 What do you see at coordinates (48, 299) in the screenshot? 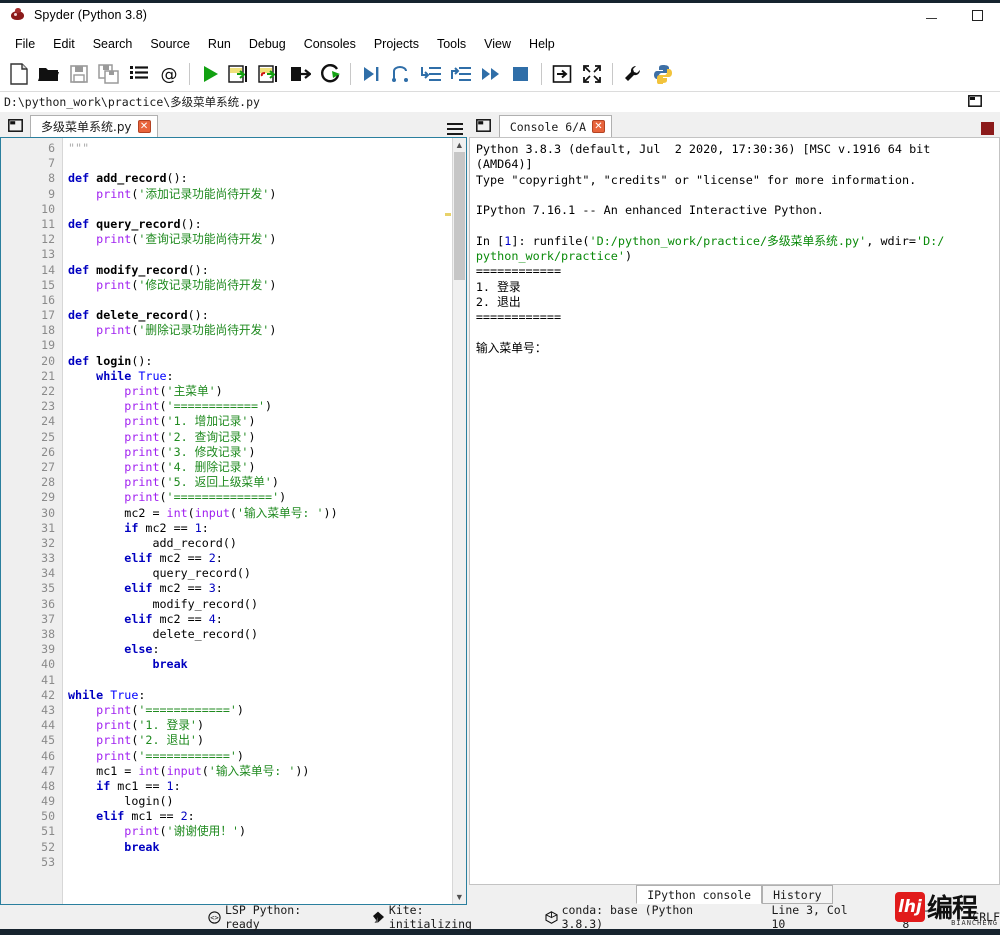
I see `line-number: 16` at bounding box center [48, 299].